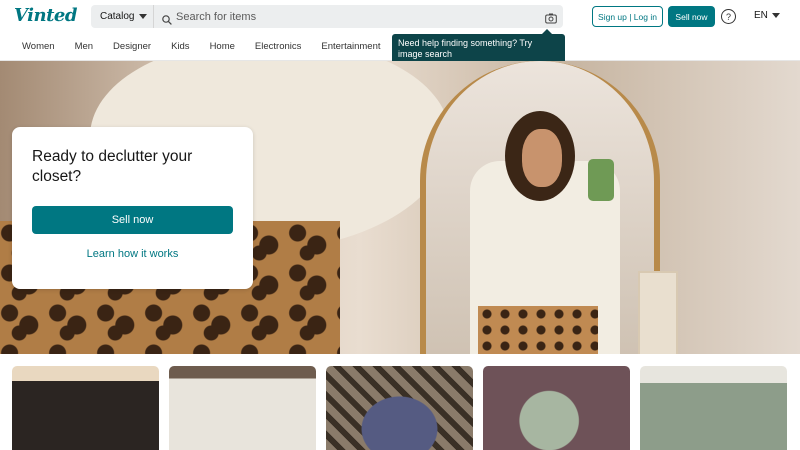  Describe the element at coordinates (132, 46) in the screenshot. I see `category-designer: Designer` at that location.